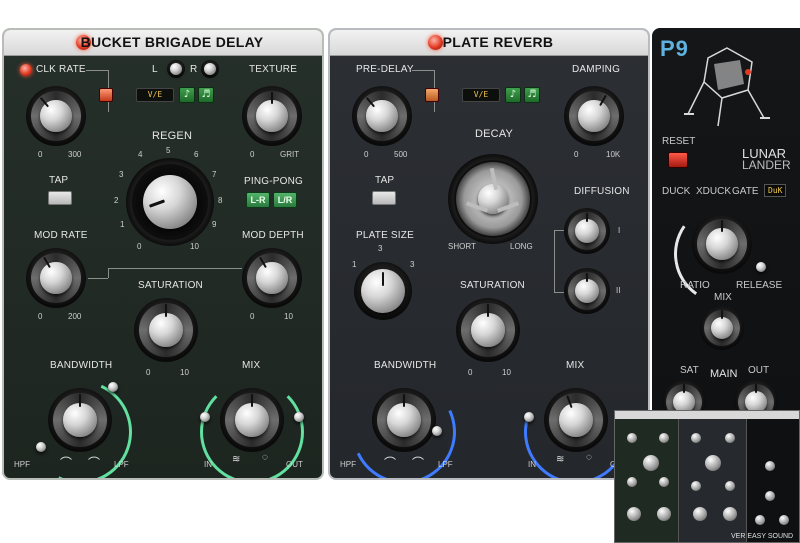 This screenshot has height=543, width=800. What do you see at coordinates (418, 463) in the screenshot?
I see `plate-lpf-curve-icon: ⌒` at bounding box center [418, 463].